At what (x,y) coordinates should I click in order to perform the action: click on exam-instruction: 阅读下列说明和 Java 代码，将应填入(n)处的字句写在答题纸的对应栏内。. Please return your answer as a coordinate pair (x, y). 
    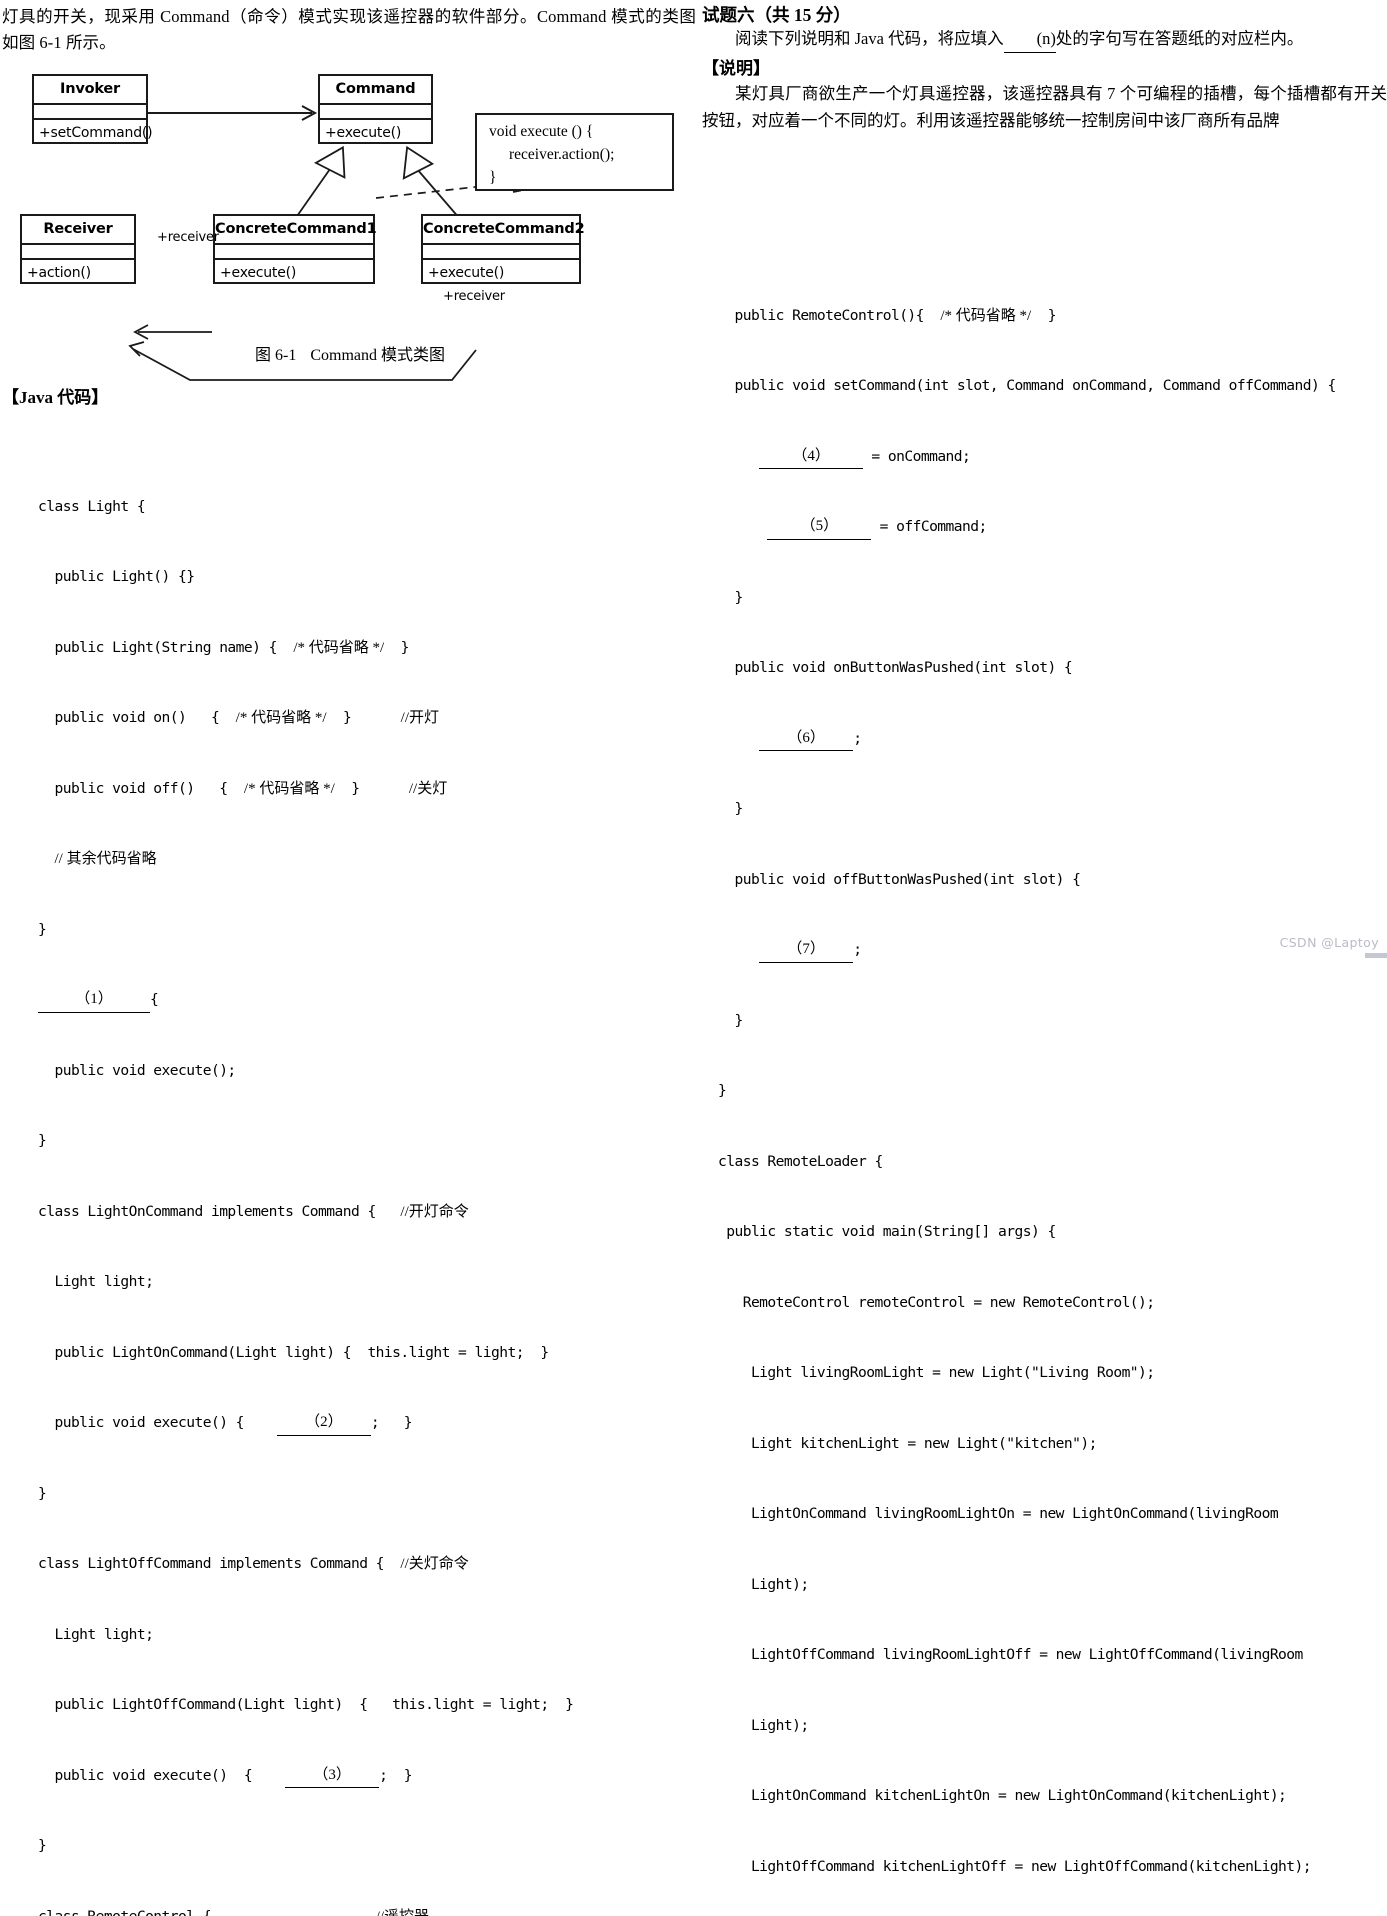
    Looking at the image, I should click on (1043, 39).